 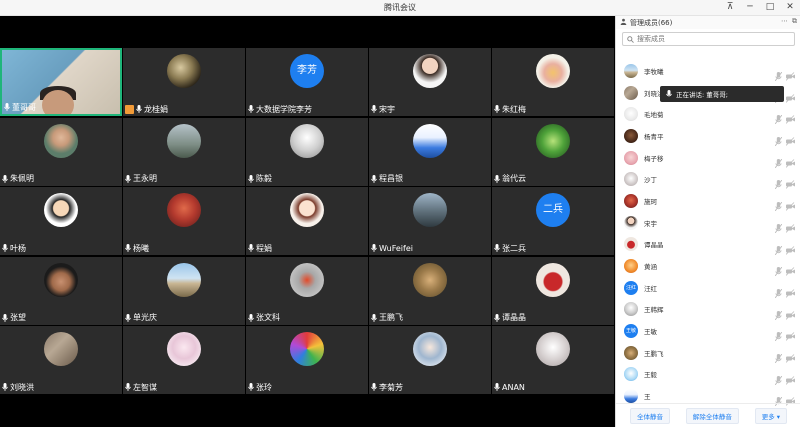 I want to click on video-tile: 杨曦, so click(x=184, y=221).